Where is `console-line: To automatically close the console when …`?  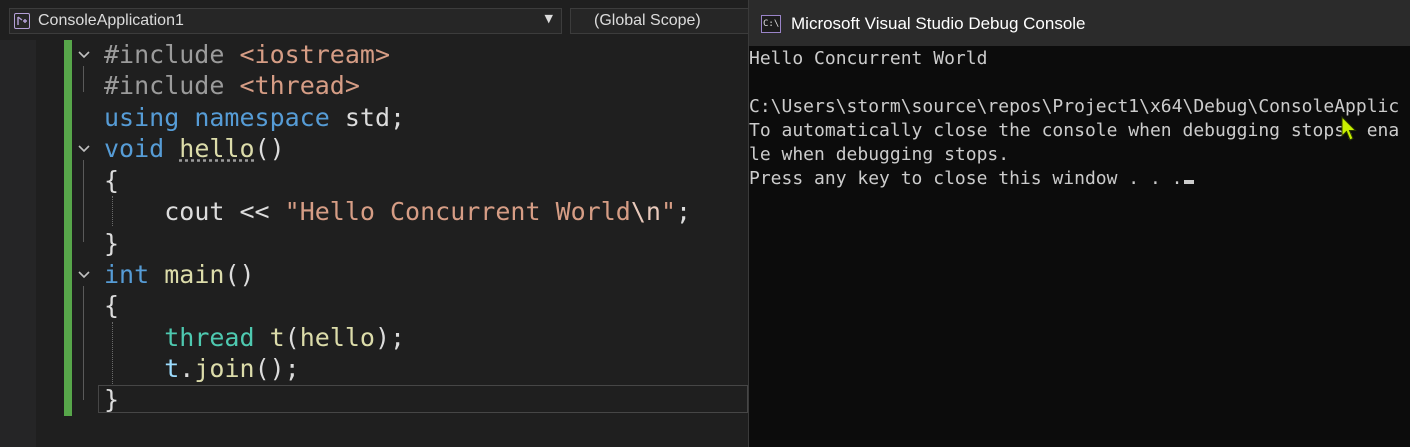
console-line: To automatically close the console when … is located at coordinates (1074, 130).